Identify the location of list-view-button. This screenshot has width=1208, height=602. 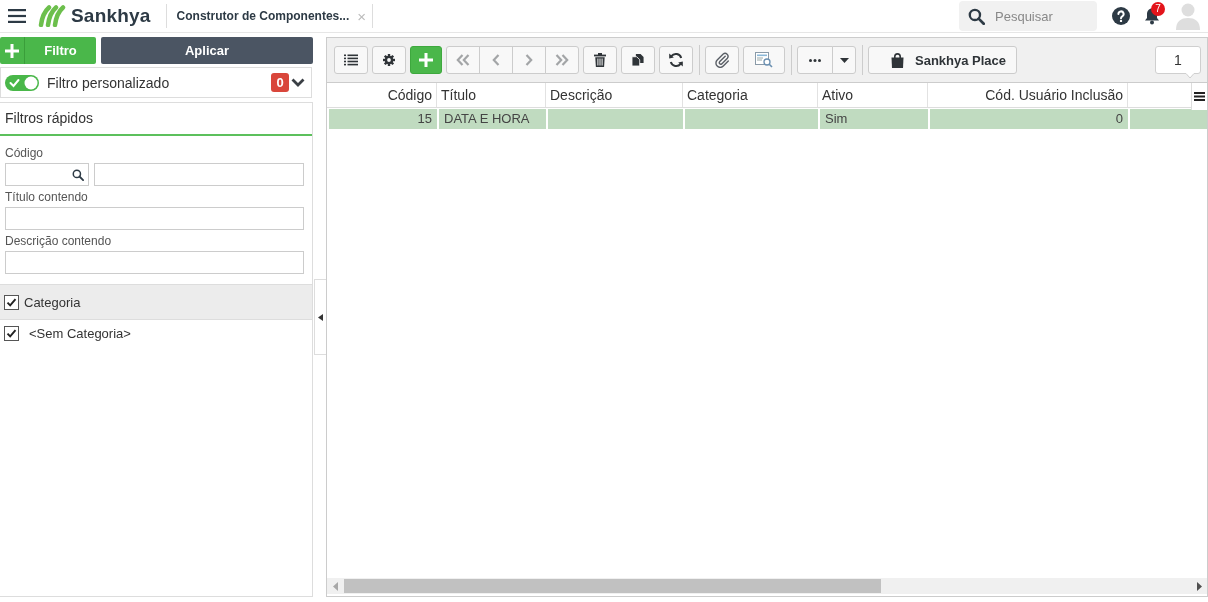
(351, 60).